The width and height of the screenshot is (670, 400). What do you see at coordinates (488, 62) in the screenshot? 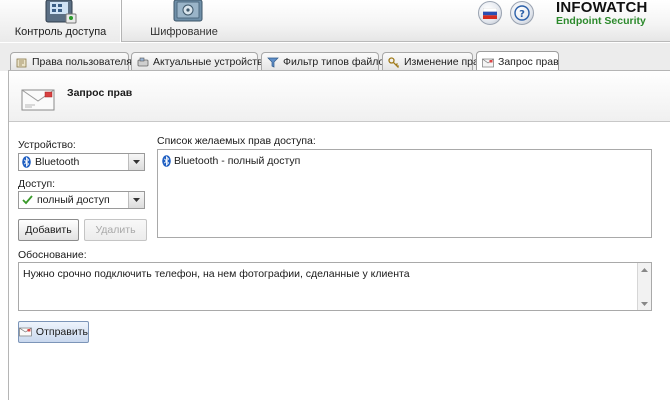
I see `envelope-icon` at bounding box center [488, 62].